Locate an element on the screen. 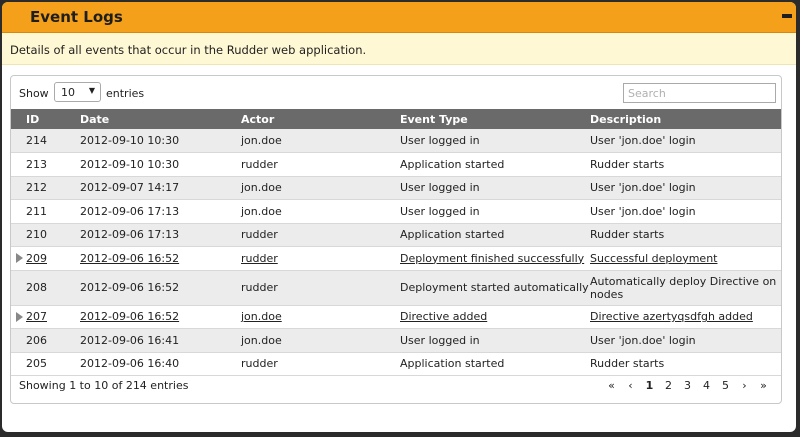 This screenshot has width=800, height=437. event-id-cell: 213 is located at coordinates (45, 165).